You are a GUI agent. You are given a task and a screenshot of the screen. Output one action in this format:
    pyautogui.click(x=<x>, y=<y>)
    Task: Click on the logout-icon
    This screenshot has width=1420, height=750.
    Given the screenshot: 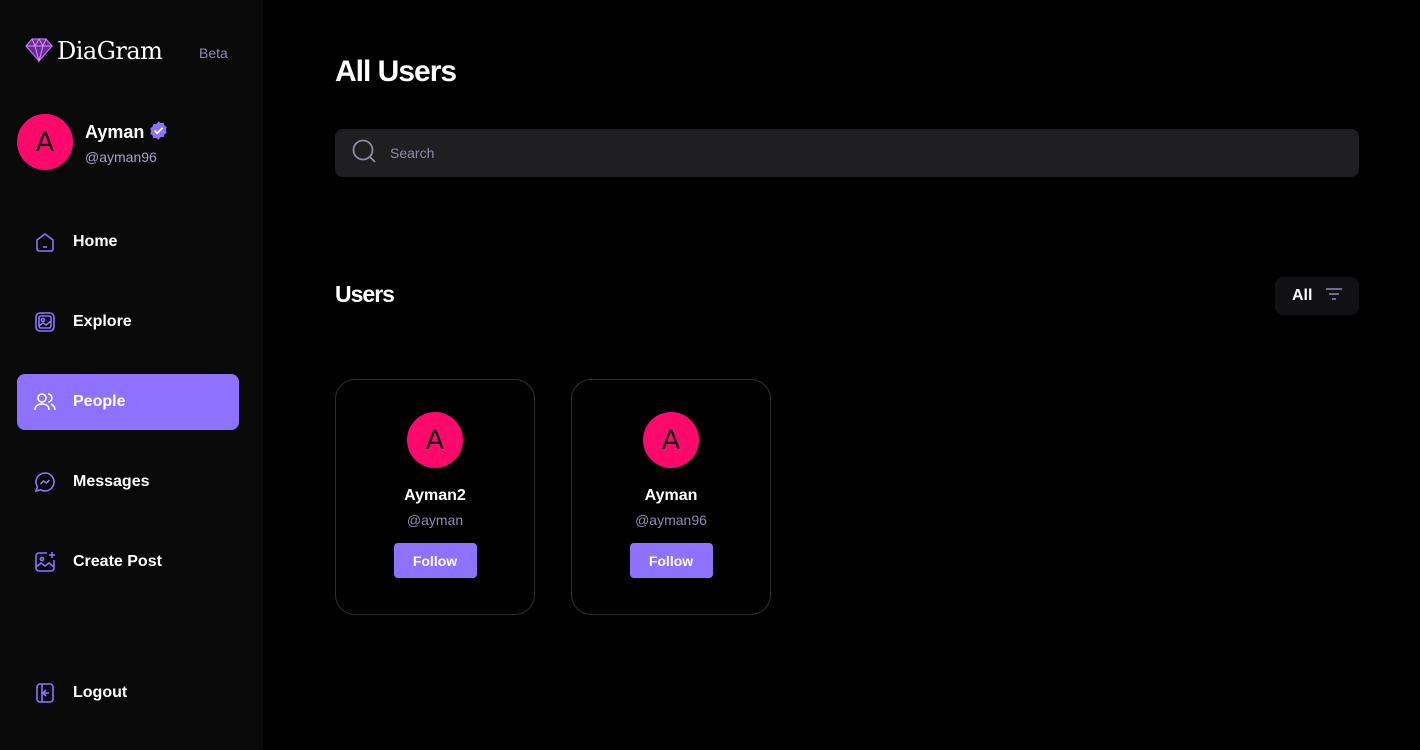 What is the action you would take?
    pyautogui.click(x=45, y=693)
    